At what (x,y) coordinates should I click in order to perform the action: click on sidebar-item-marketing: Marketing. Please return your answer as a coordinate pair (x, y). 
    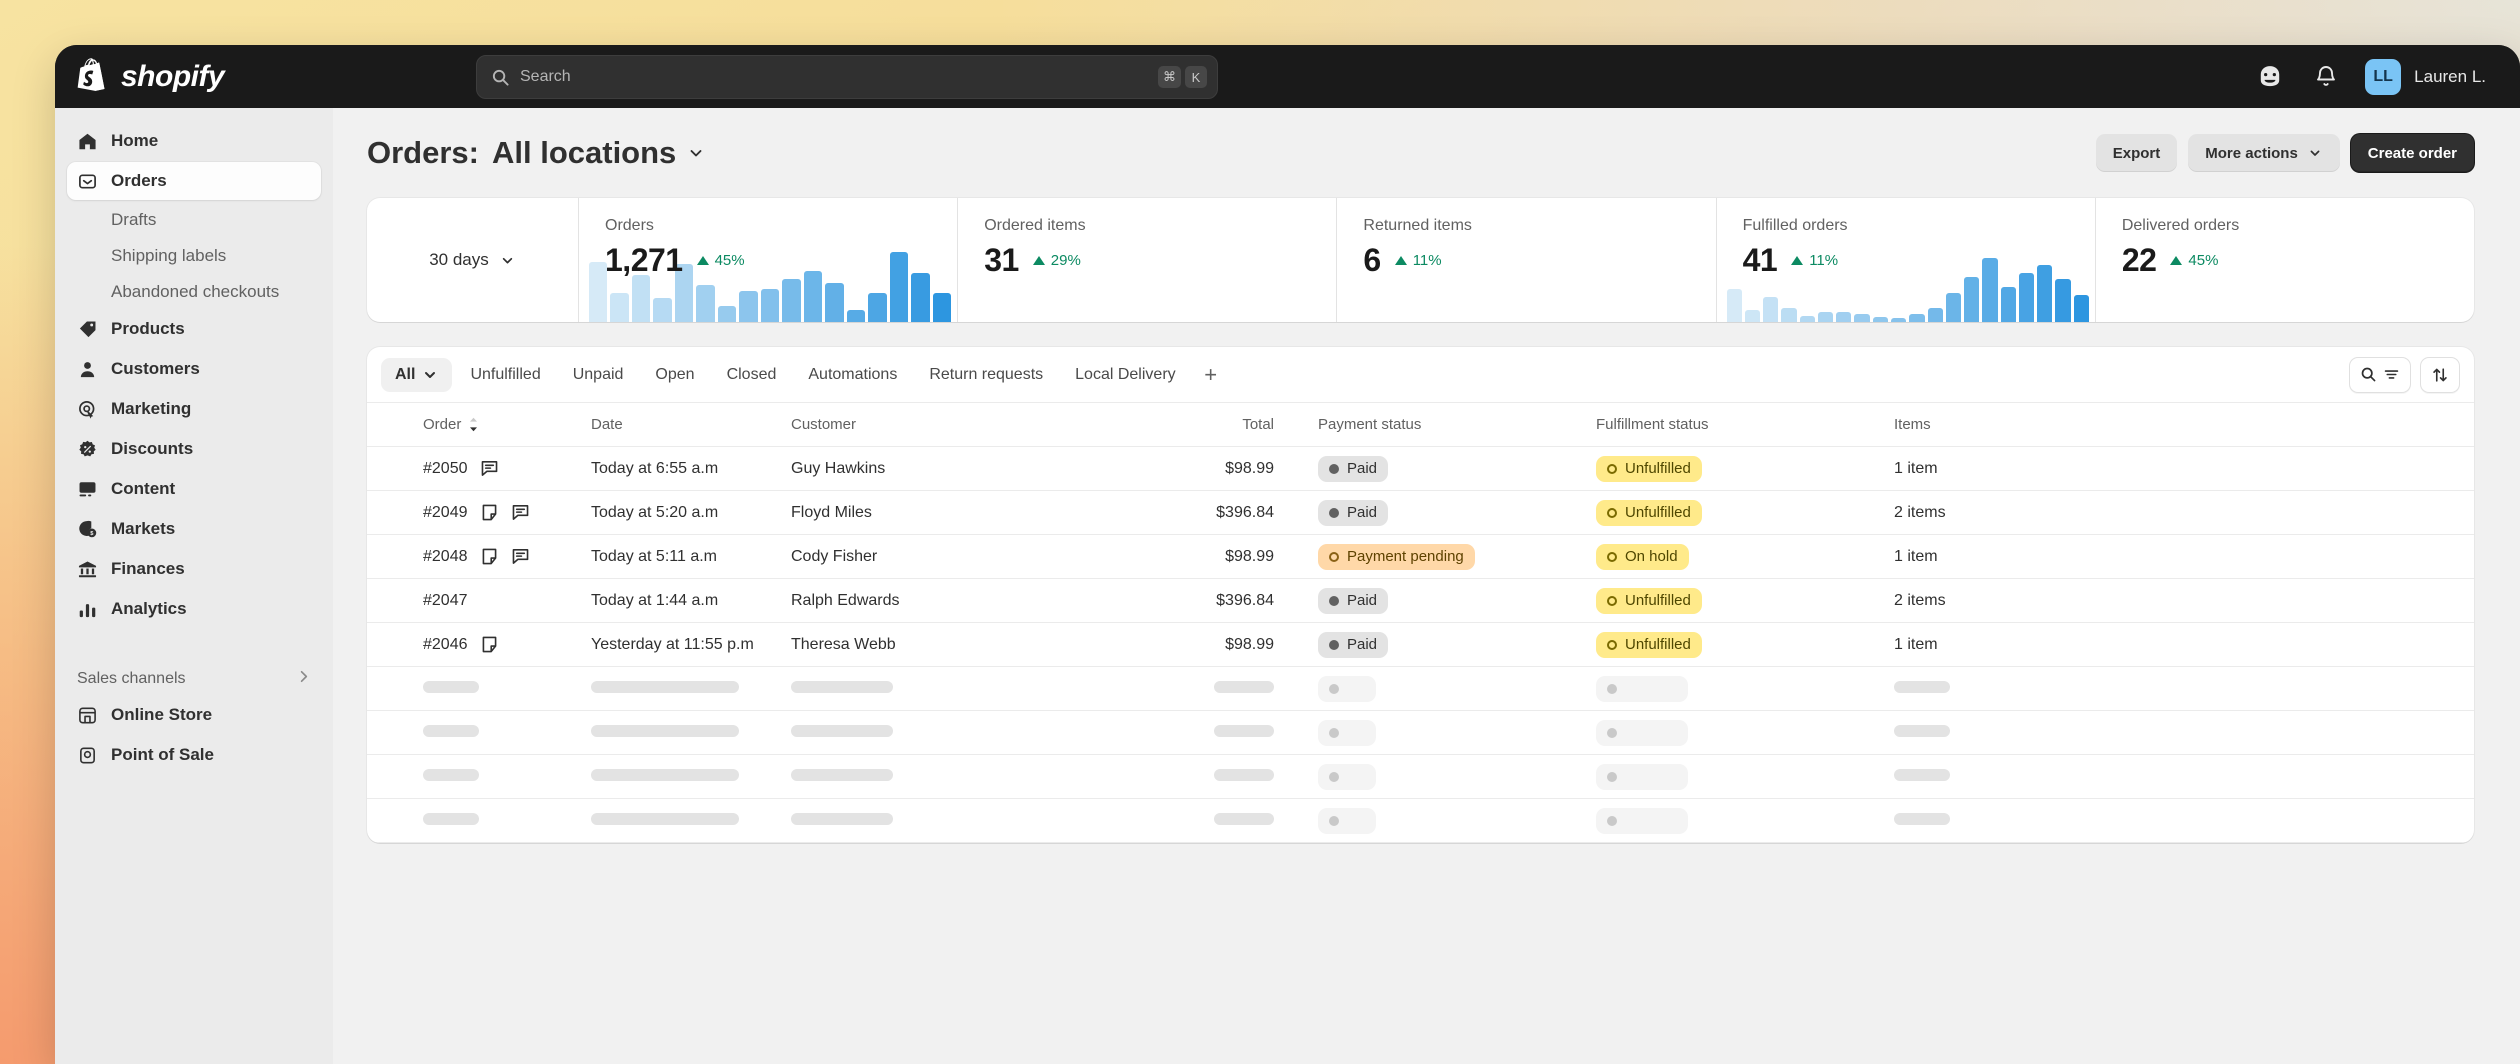
    Looking at the image, I should click on (194, 409).